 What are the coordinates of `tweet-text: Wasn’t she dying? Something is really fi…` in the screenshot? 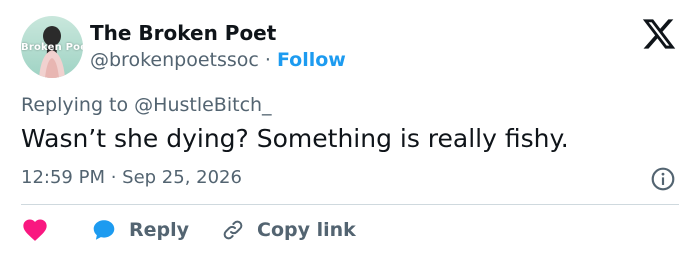 It's located at (295, 138).